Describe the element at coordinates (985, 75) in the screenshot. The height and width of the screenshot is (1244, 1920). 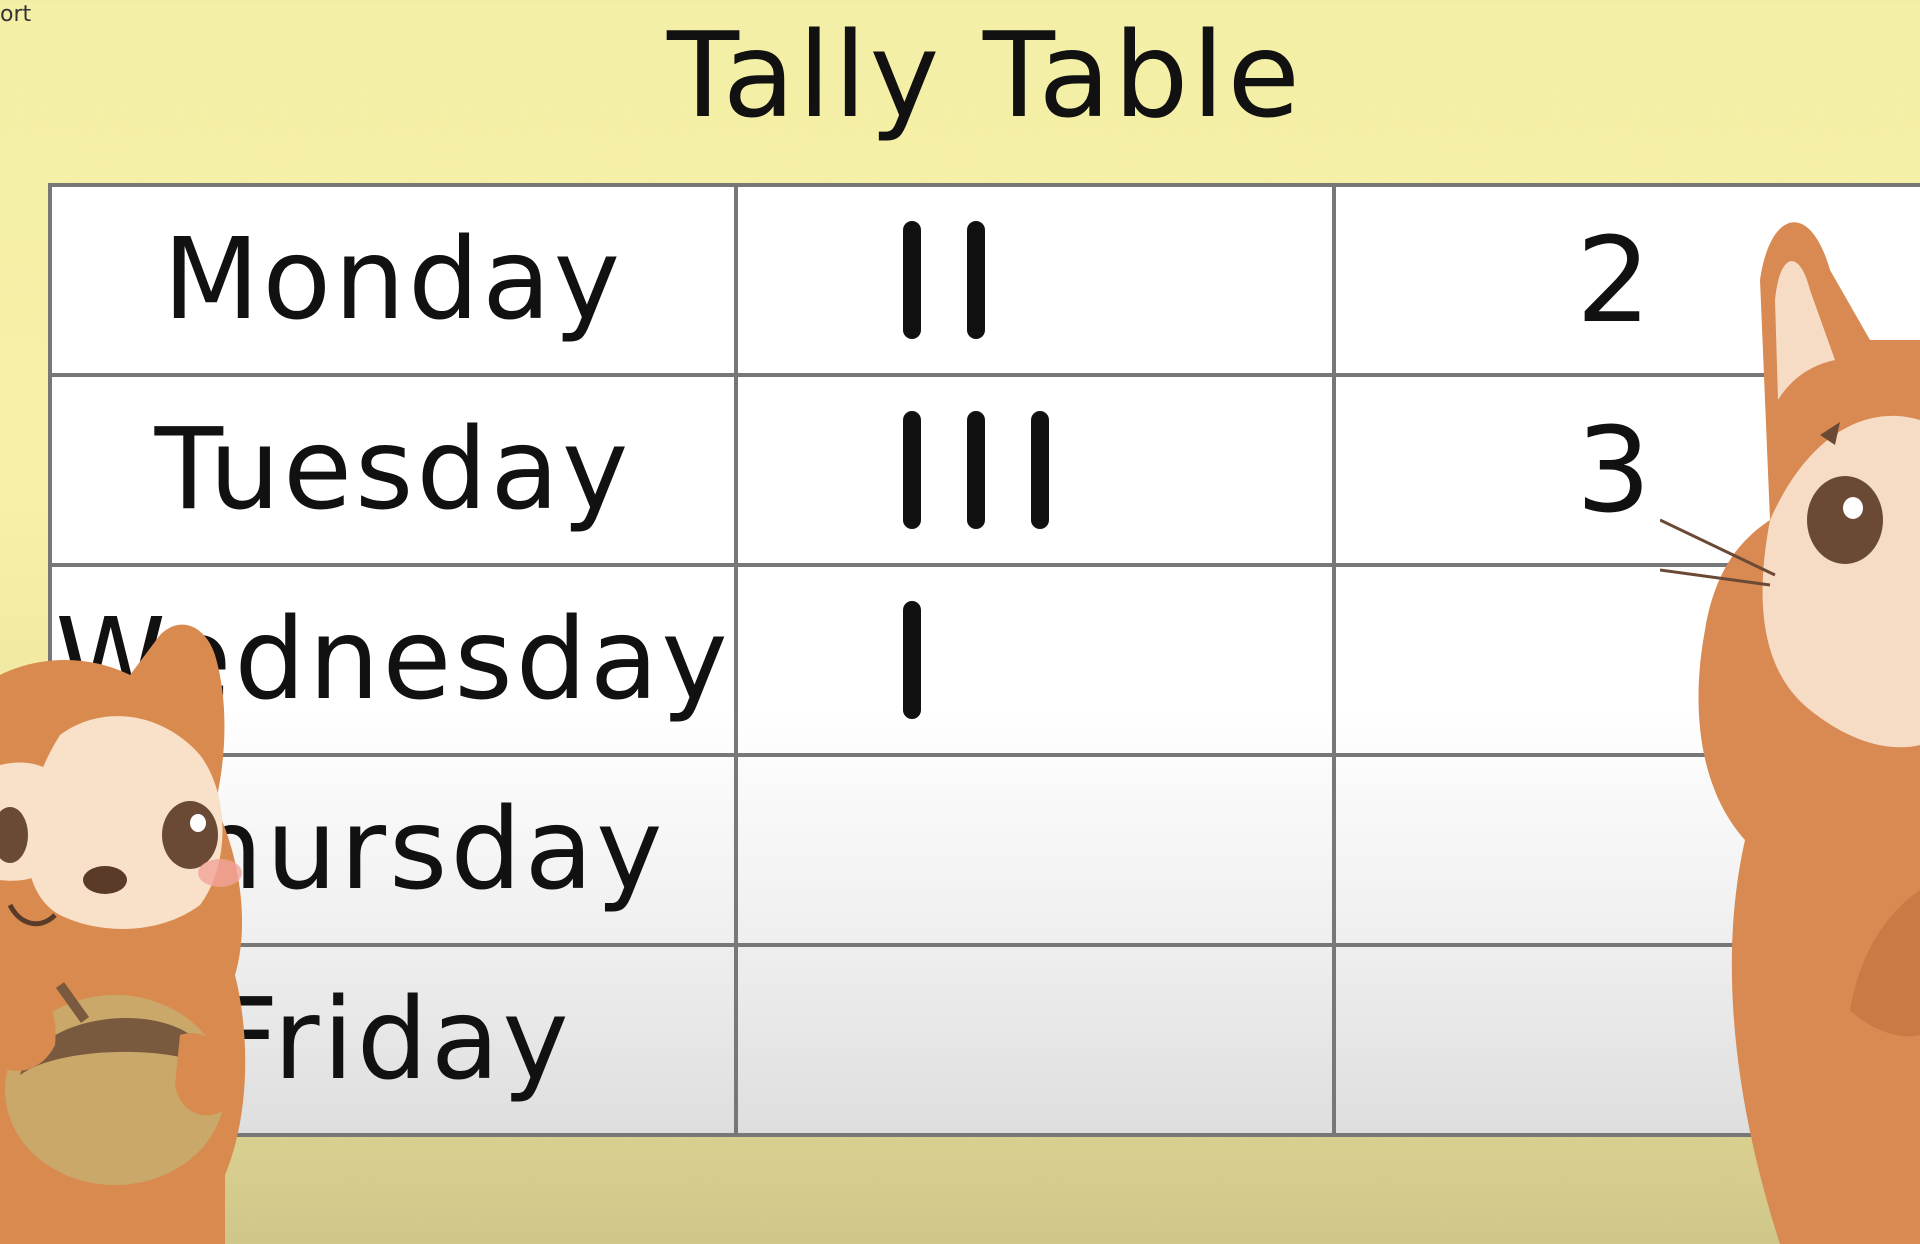
I see `page-title: Tally Table` at that location.